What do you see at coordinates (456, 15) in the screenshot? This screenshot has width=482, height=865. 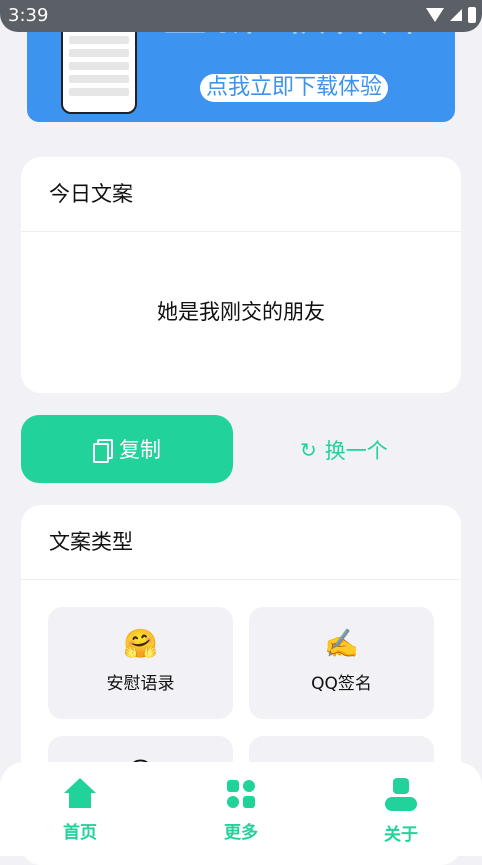 I see `signal-icon` at bounding box center [456, 15].